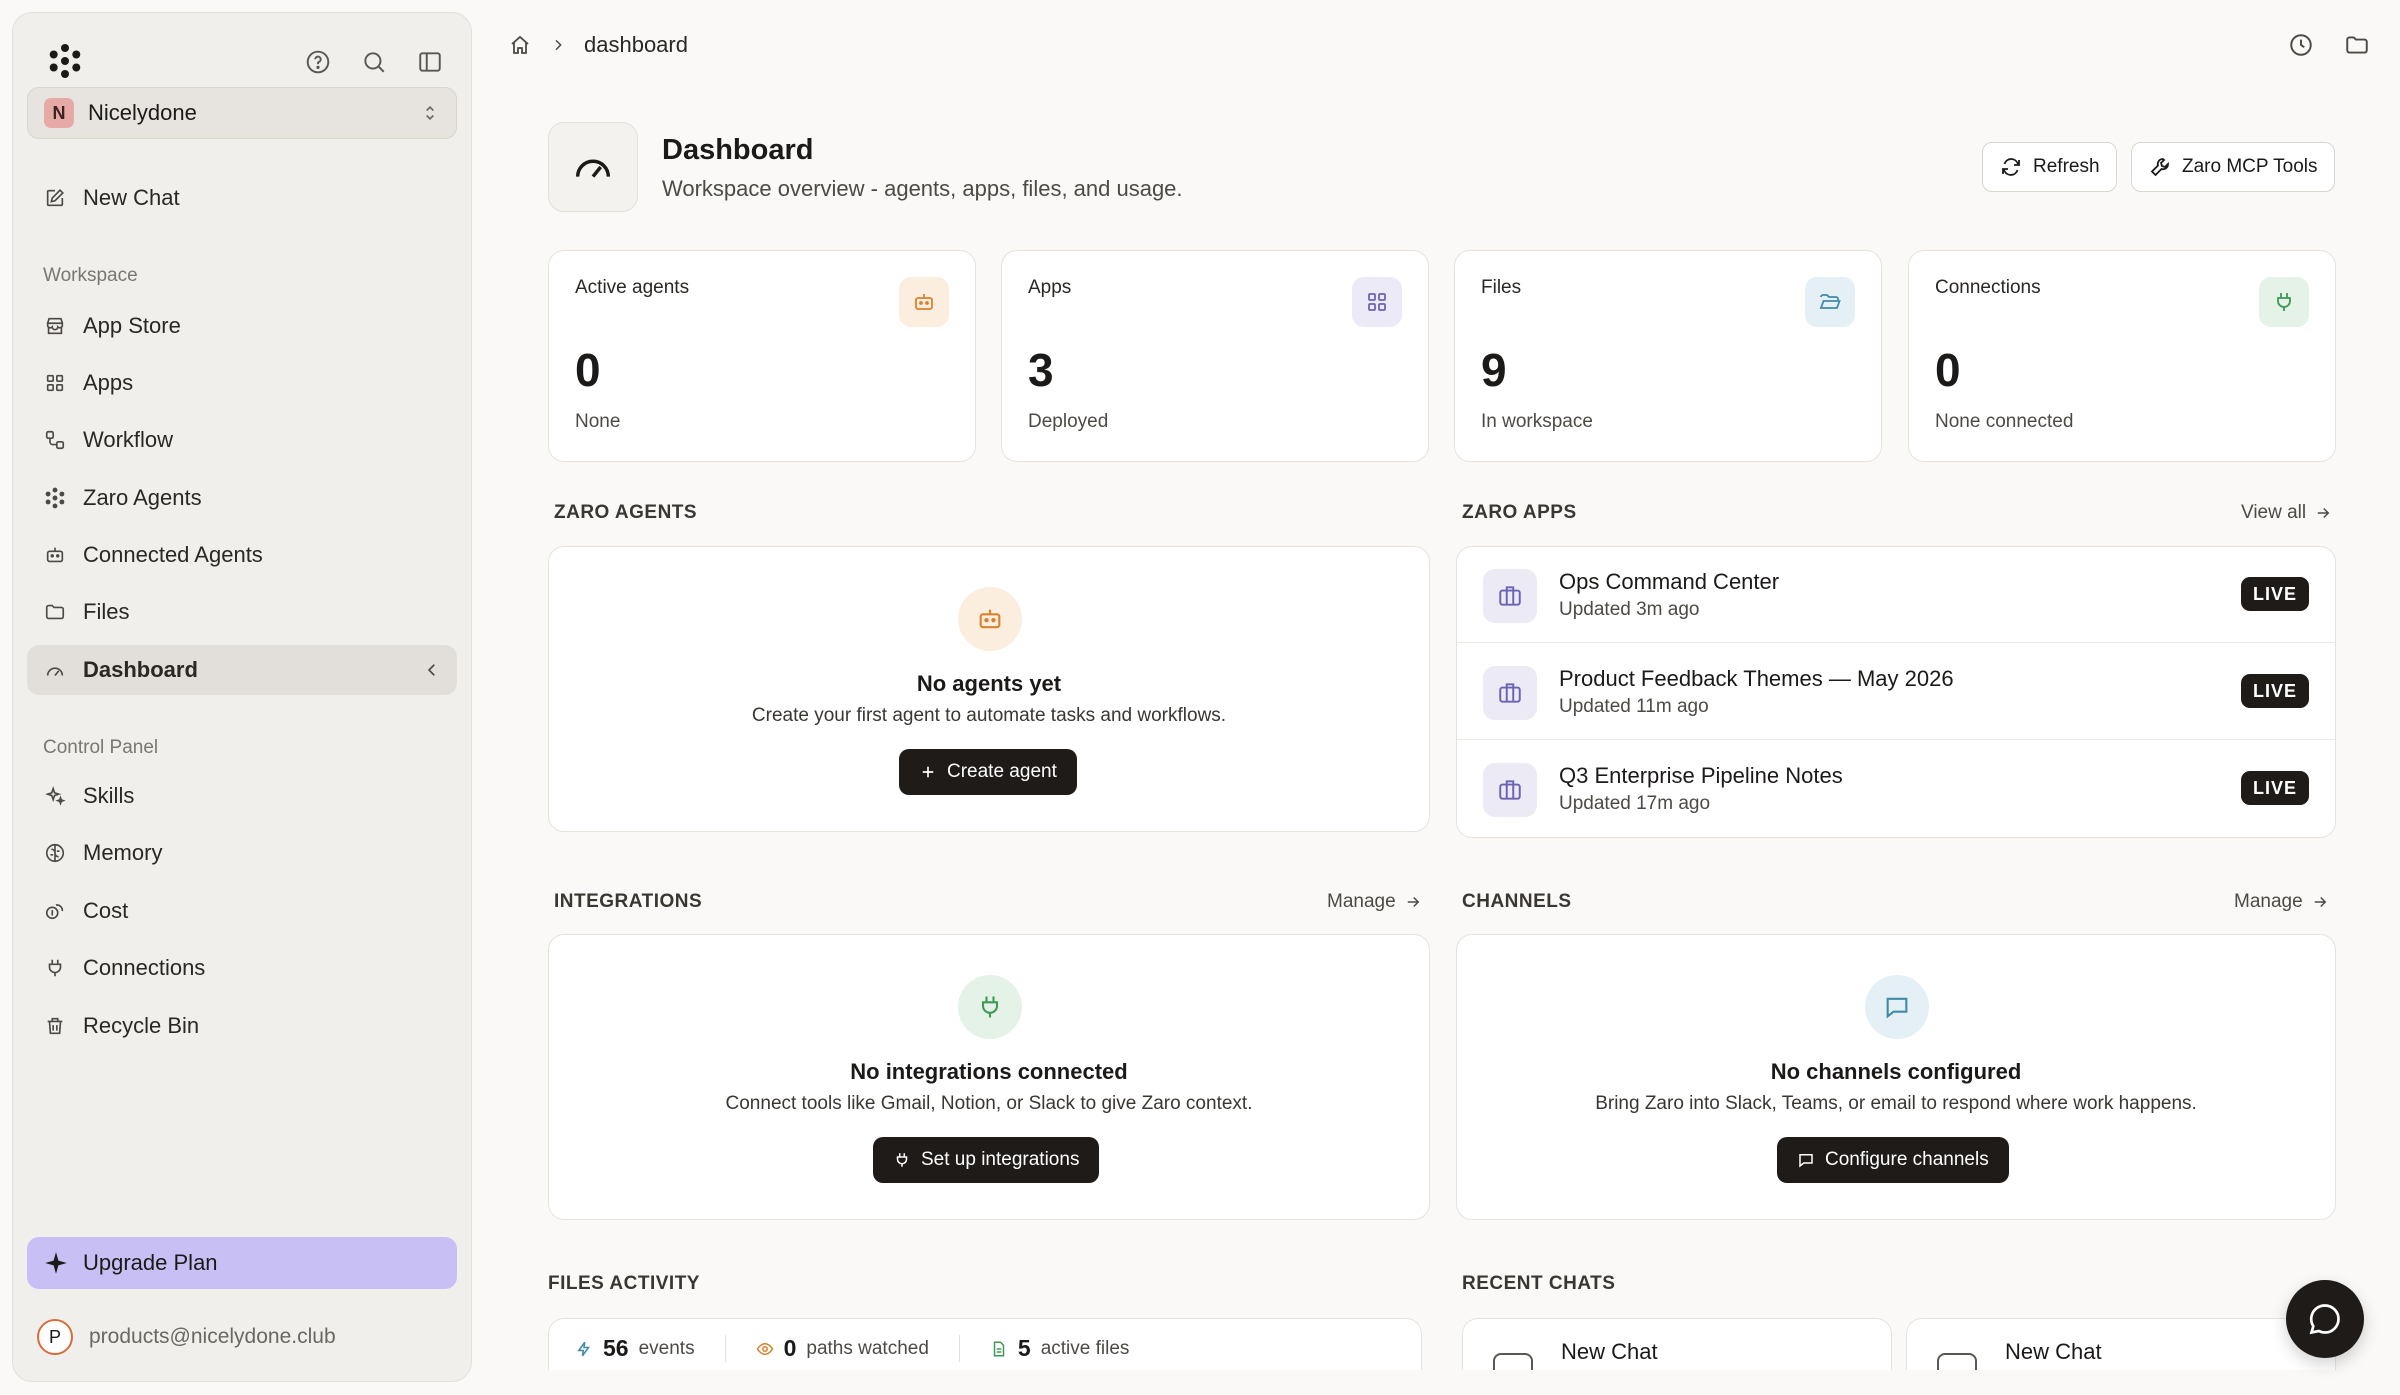  What do you see at coordinates (2301, 45) in the screenshot?
I see `history-icon` at bounding box center [2301, 45].